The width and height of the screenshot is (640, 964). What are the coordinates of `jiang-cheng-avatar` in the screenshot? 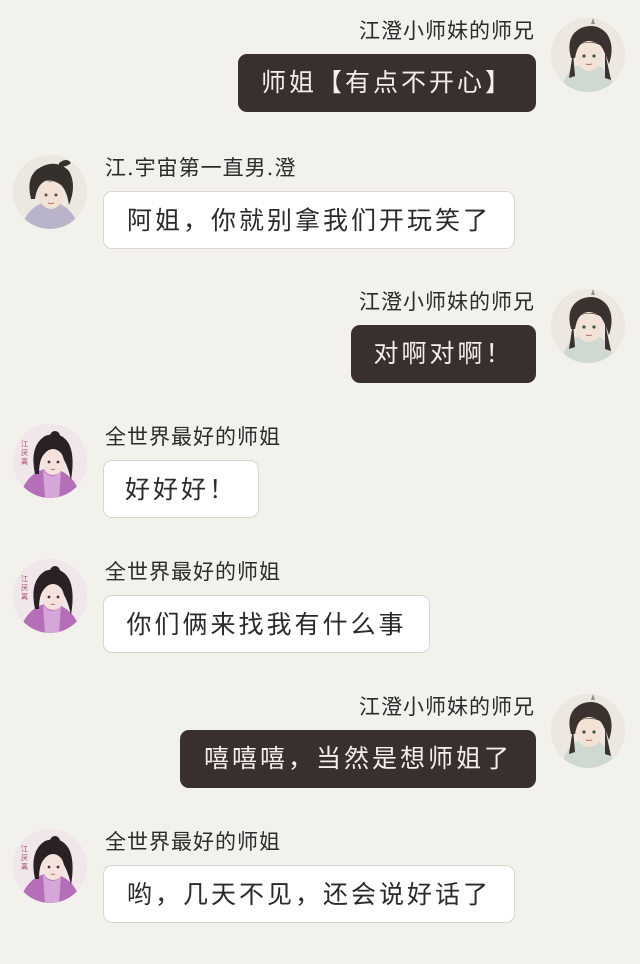 It's located at (50, 192).